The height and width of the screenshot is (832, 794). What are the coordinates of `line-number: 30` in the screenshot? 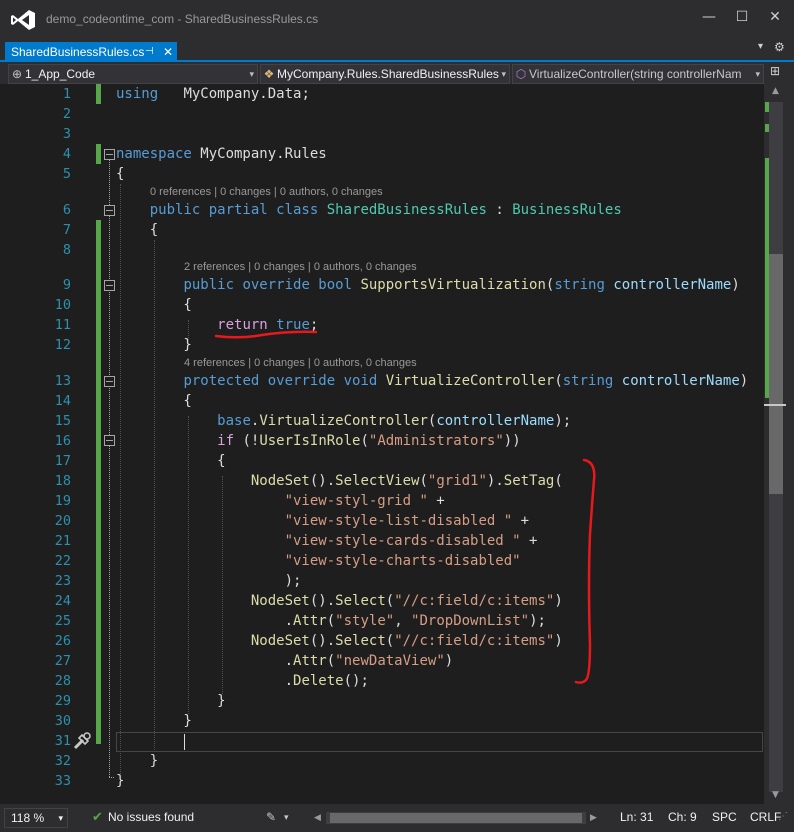 It's located at (62, 721).